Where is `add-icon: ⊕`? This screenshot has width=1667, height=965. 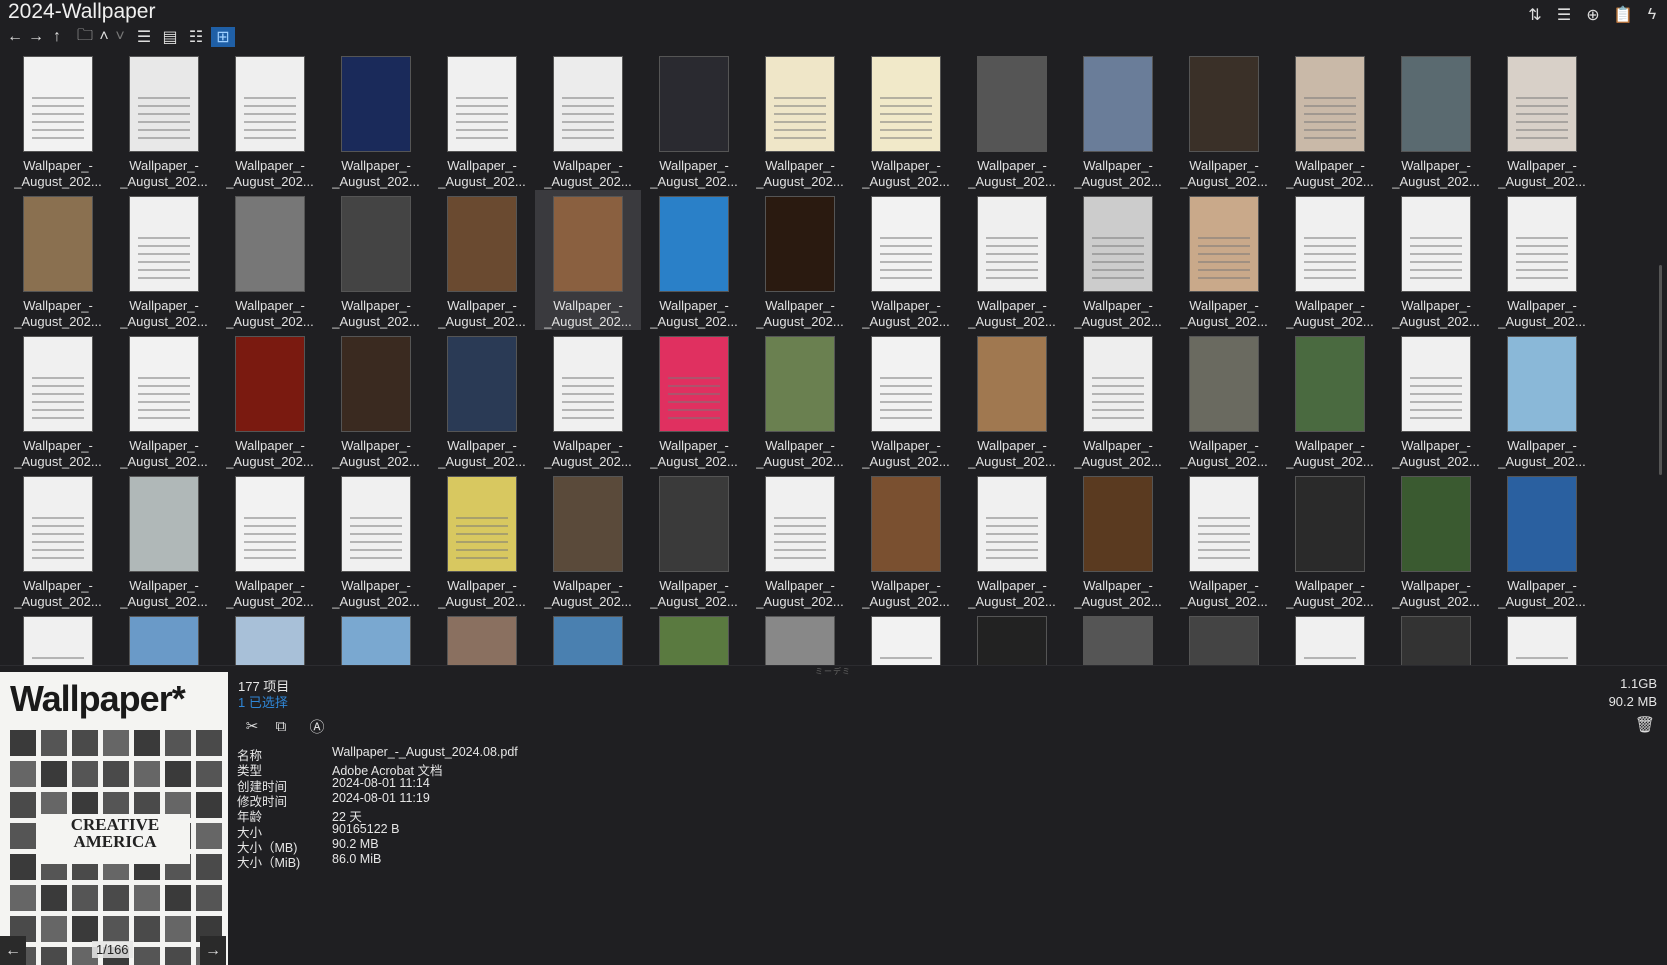 add-icon: ⊕ is located at coordinates (1593, 15).